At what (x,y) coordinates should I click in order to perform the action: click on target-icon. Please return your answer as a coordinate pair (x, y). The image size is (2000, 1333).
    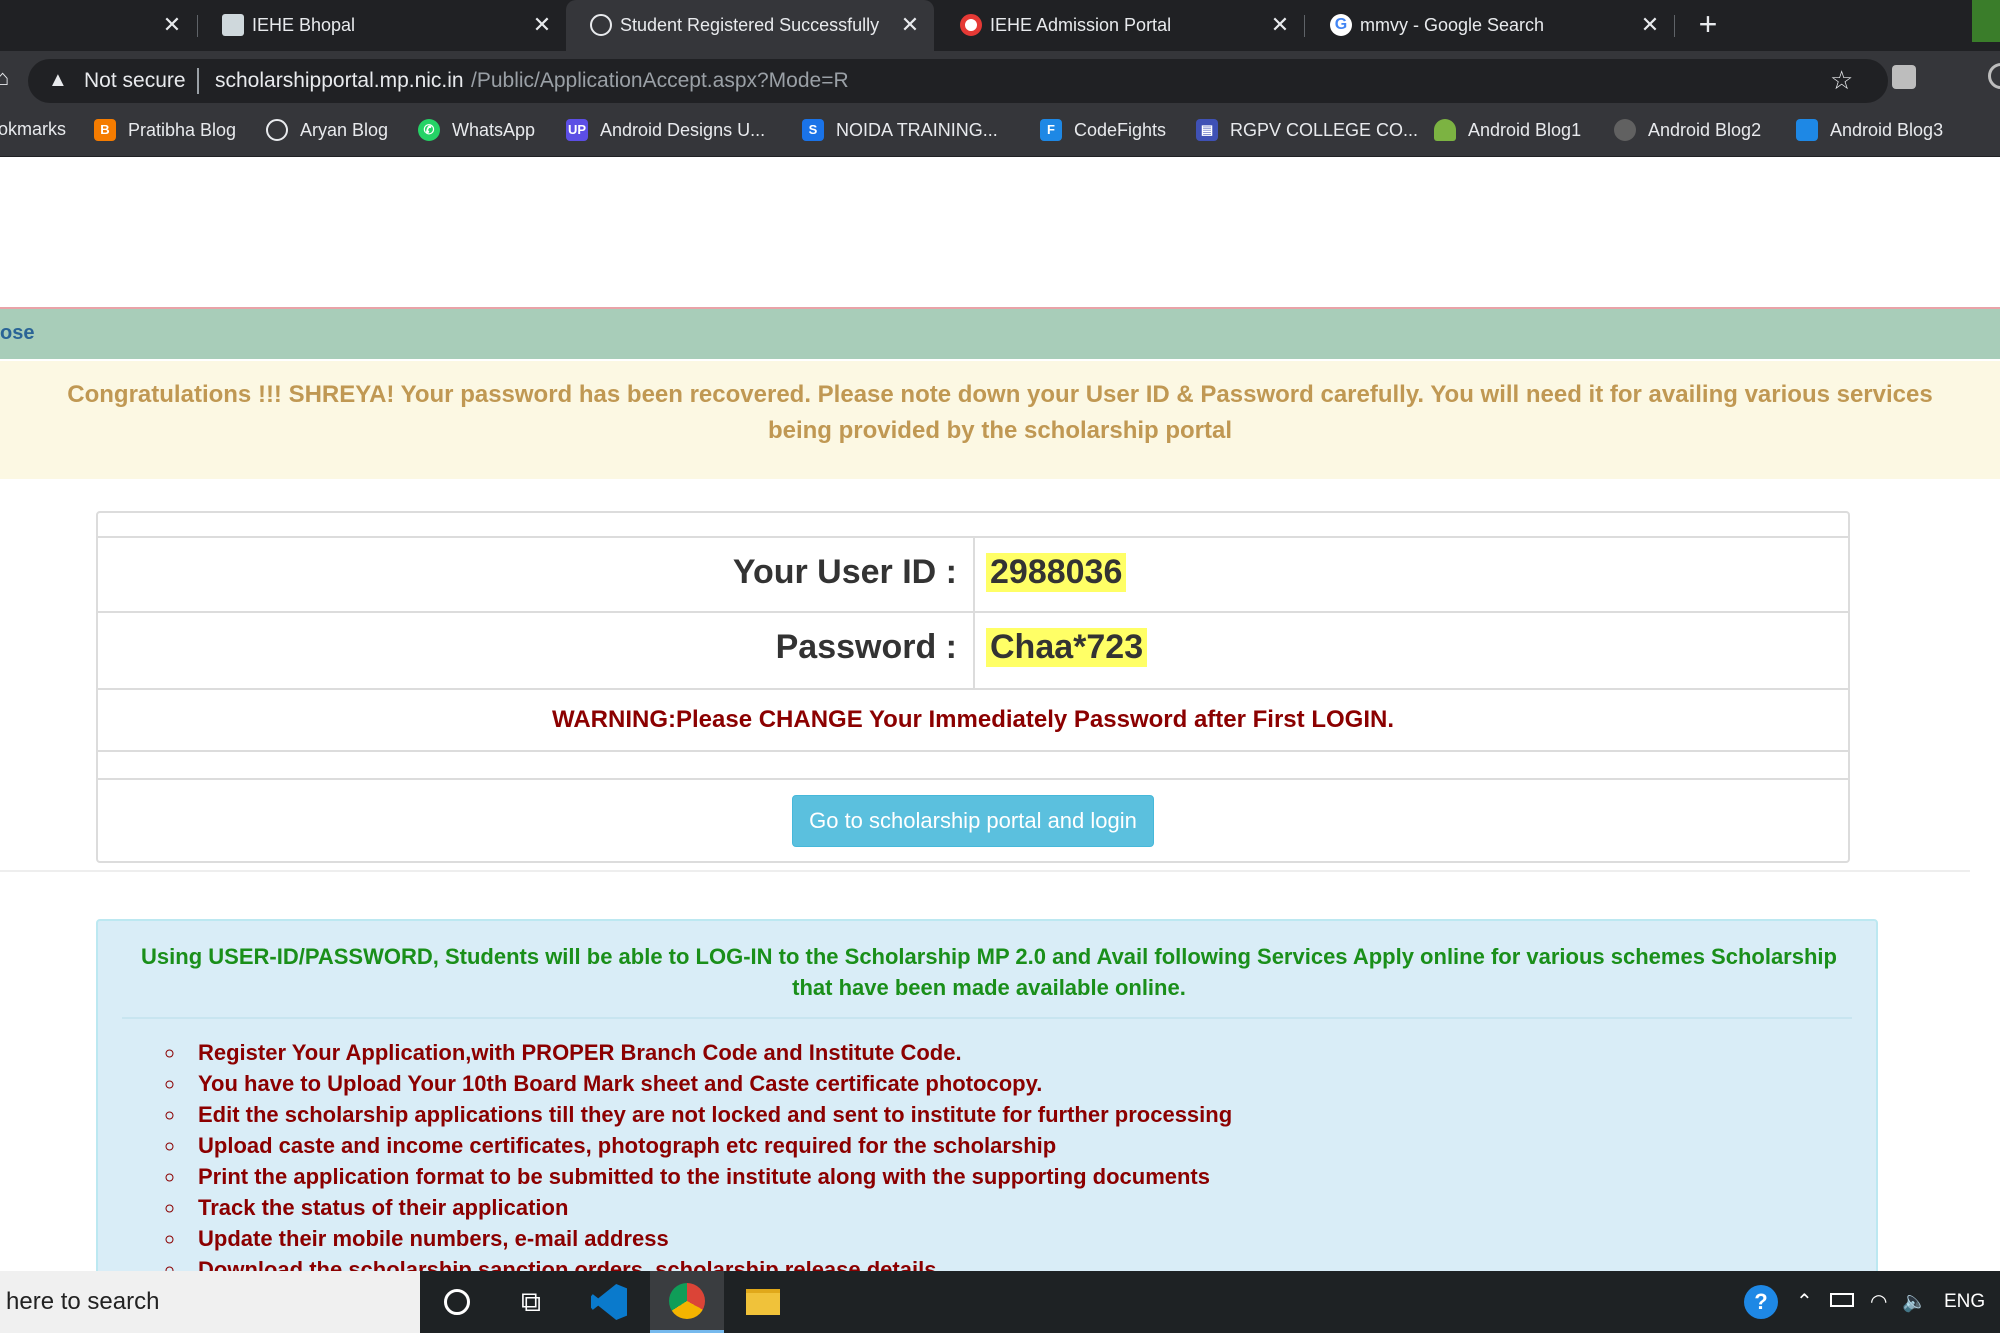
    Looking at the image, I should click on (971, 25).